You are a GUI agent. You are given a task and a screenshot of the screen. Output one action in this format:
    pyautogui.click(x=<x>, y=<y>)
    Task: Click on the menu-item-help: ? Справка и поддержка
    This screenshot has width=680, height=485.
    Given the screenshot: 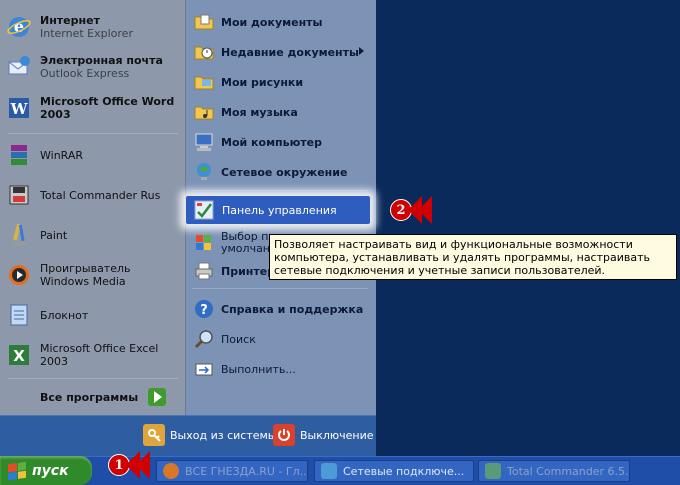 What is the action you would take?
    pyautogui.click(x=281, y=309)
    